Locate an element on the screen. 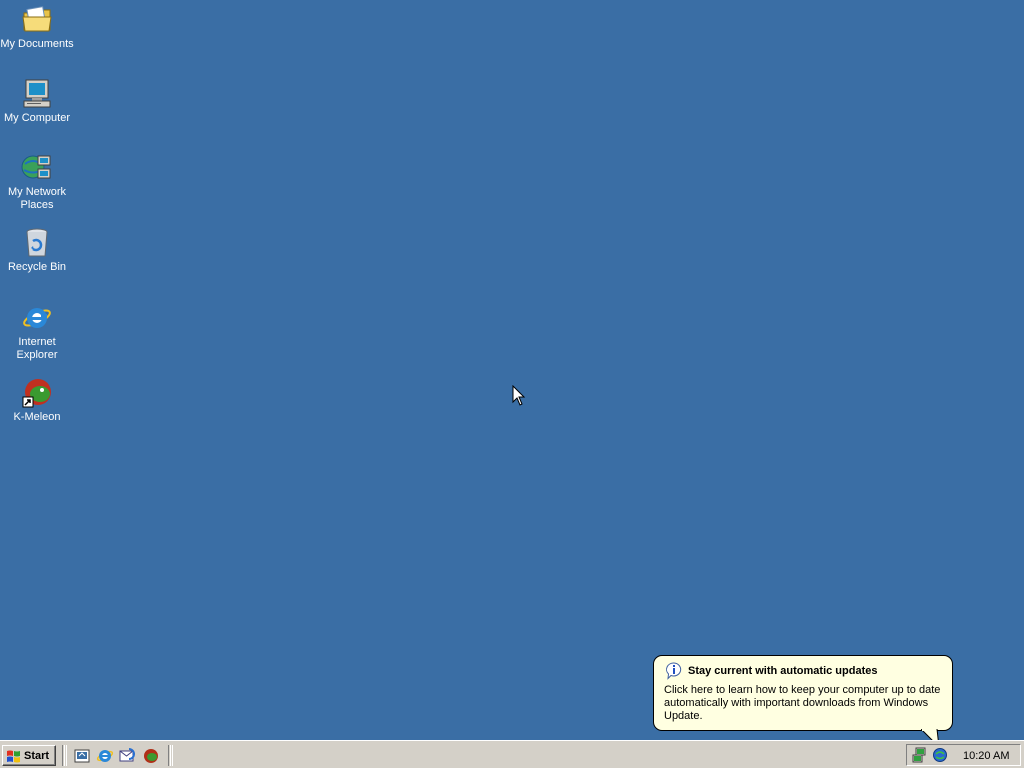 This screenshot has width=1024, height=768. desktop-icon-my-network-places: My Network Places is located at coordinates (37, 182).